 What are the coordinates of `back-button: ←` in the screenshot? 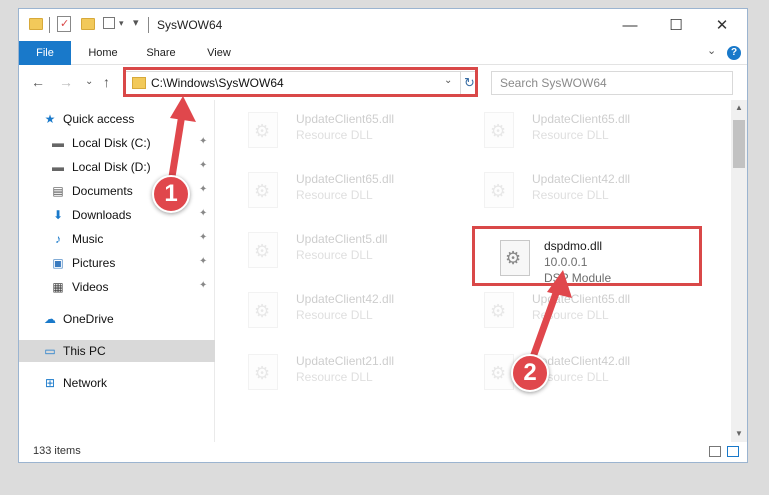 It's located at (38, 82).